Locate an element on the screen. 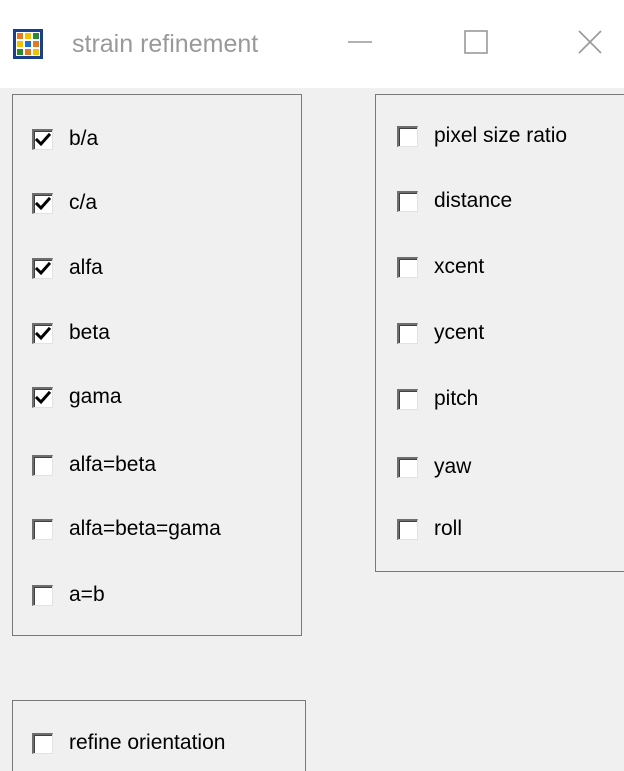 This screenshot has width=624, height=771. checkbox-beta: beta is located at coordinates (71, 333).